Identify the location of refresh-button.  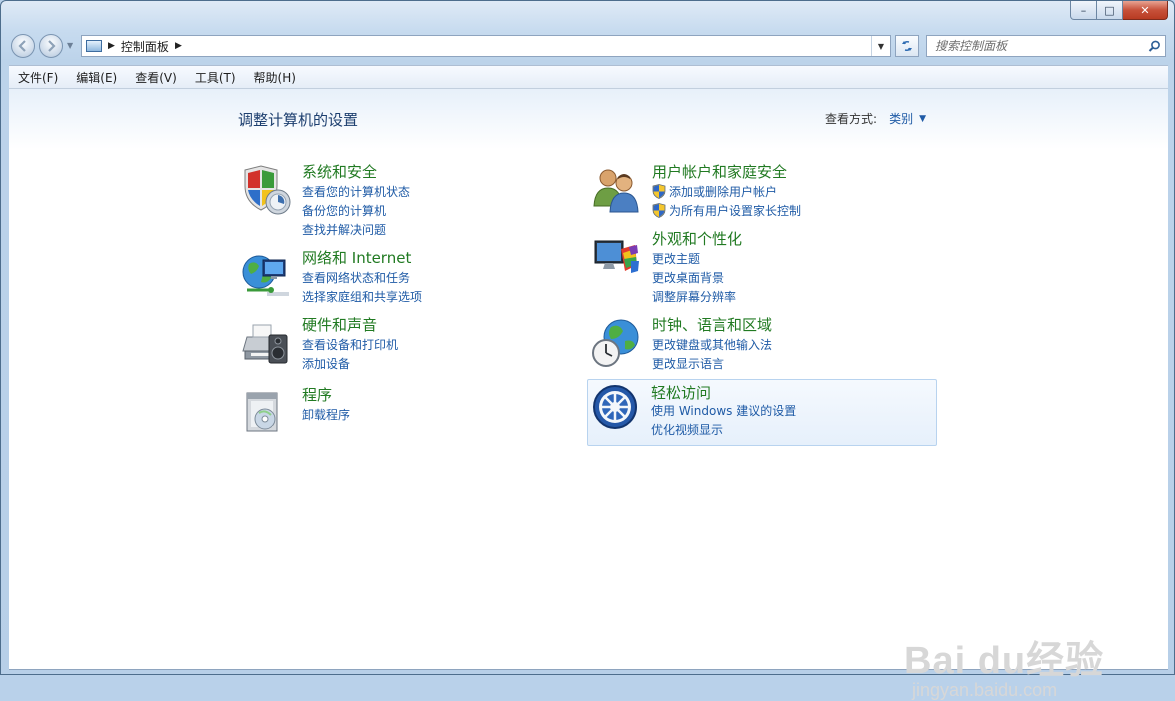
(907, 46).